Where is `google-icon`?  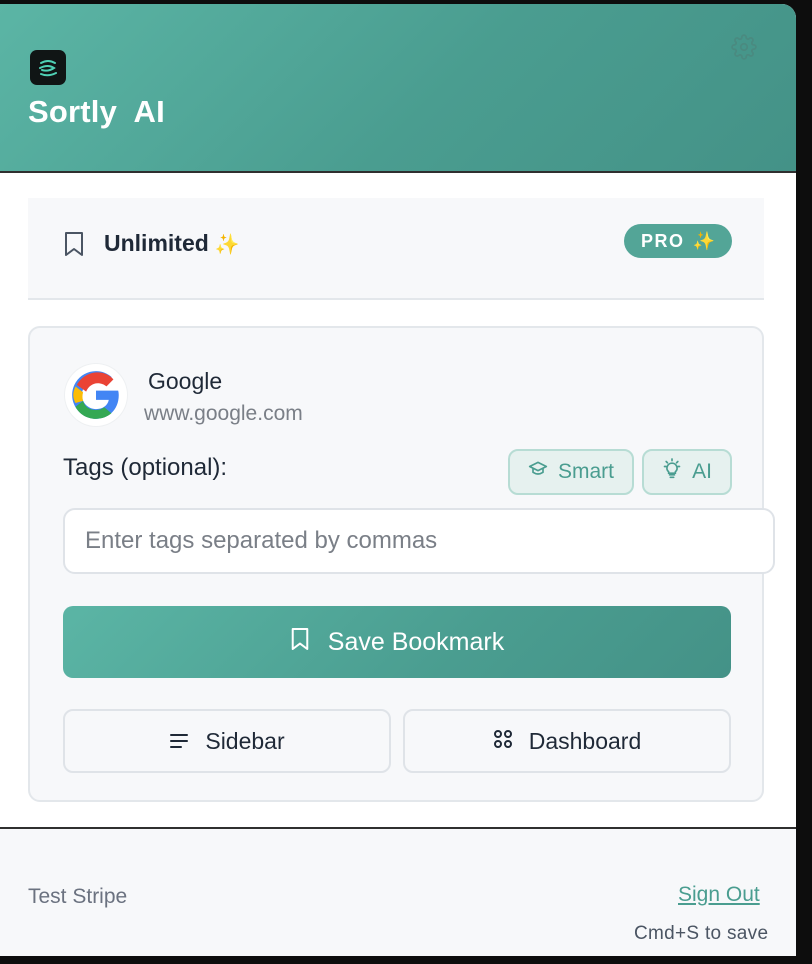
google-icon is located at coordinates (96, 395).